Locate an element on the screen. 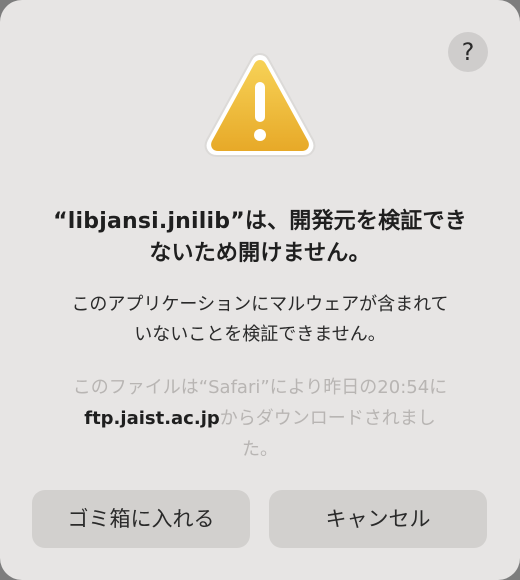 The image size is (520, 580). dialog-title: “libjansi.jnilib”は、開発元を検証でき ないため開けません。 is located at coordinates (260, 238).